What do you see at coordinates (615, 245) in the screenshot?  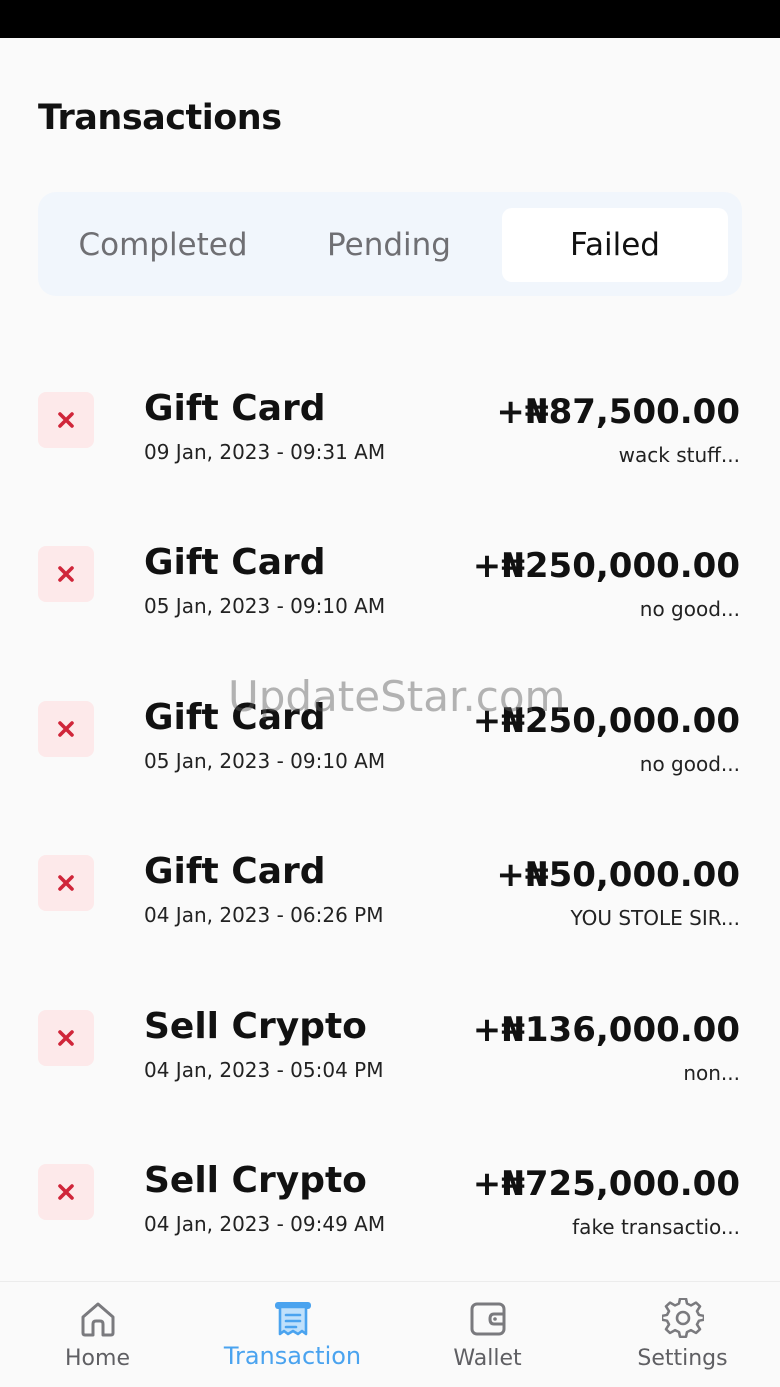 I see `tab-failed: Failed` at bounding box center [615, 245].